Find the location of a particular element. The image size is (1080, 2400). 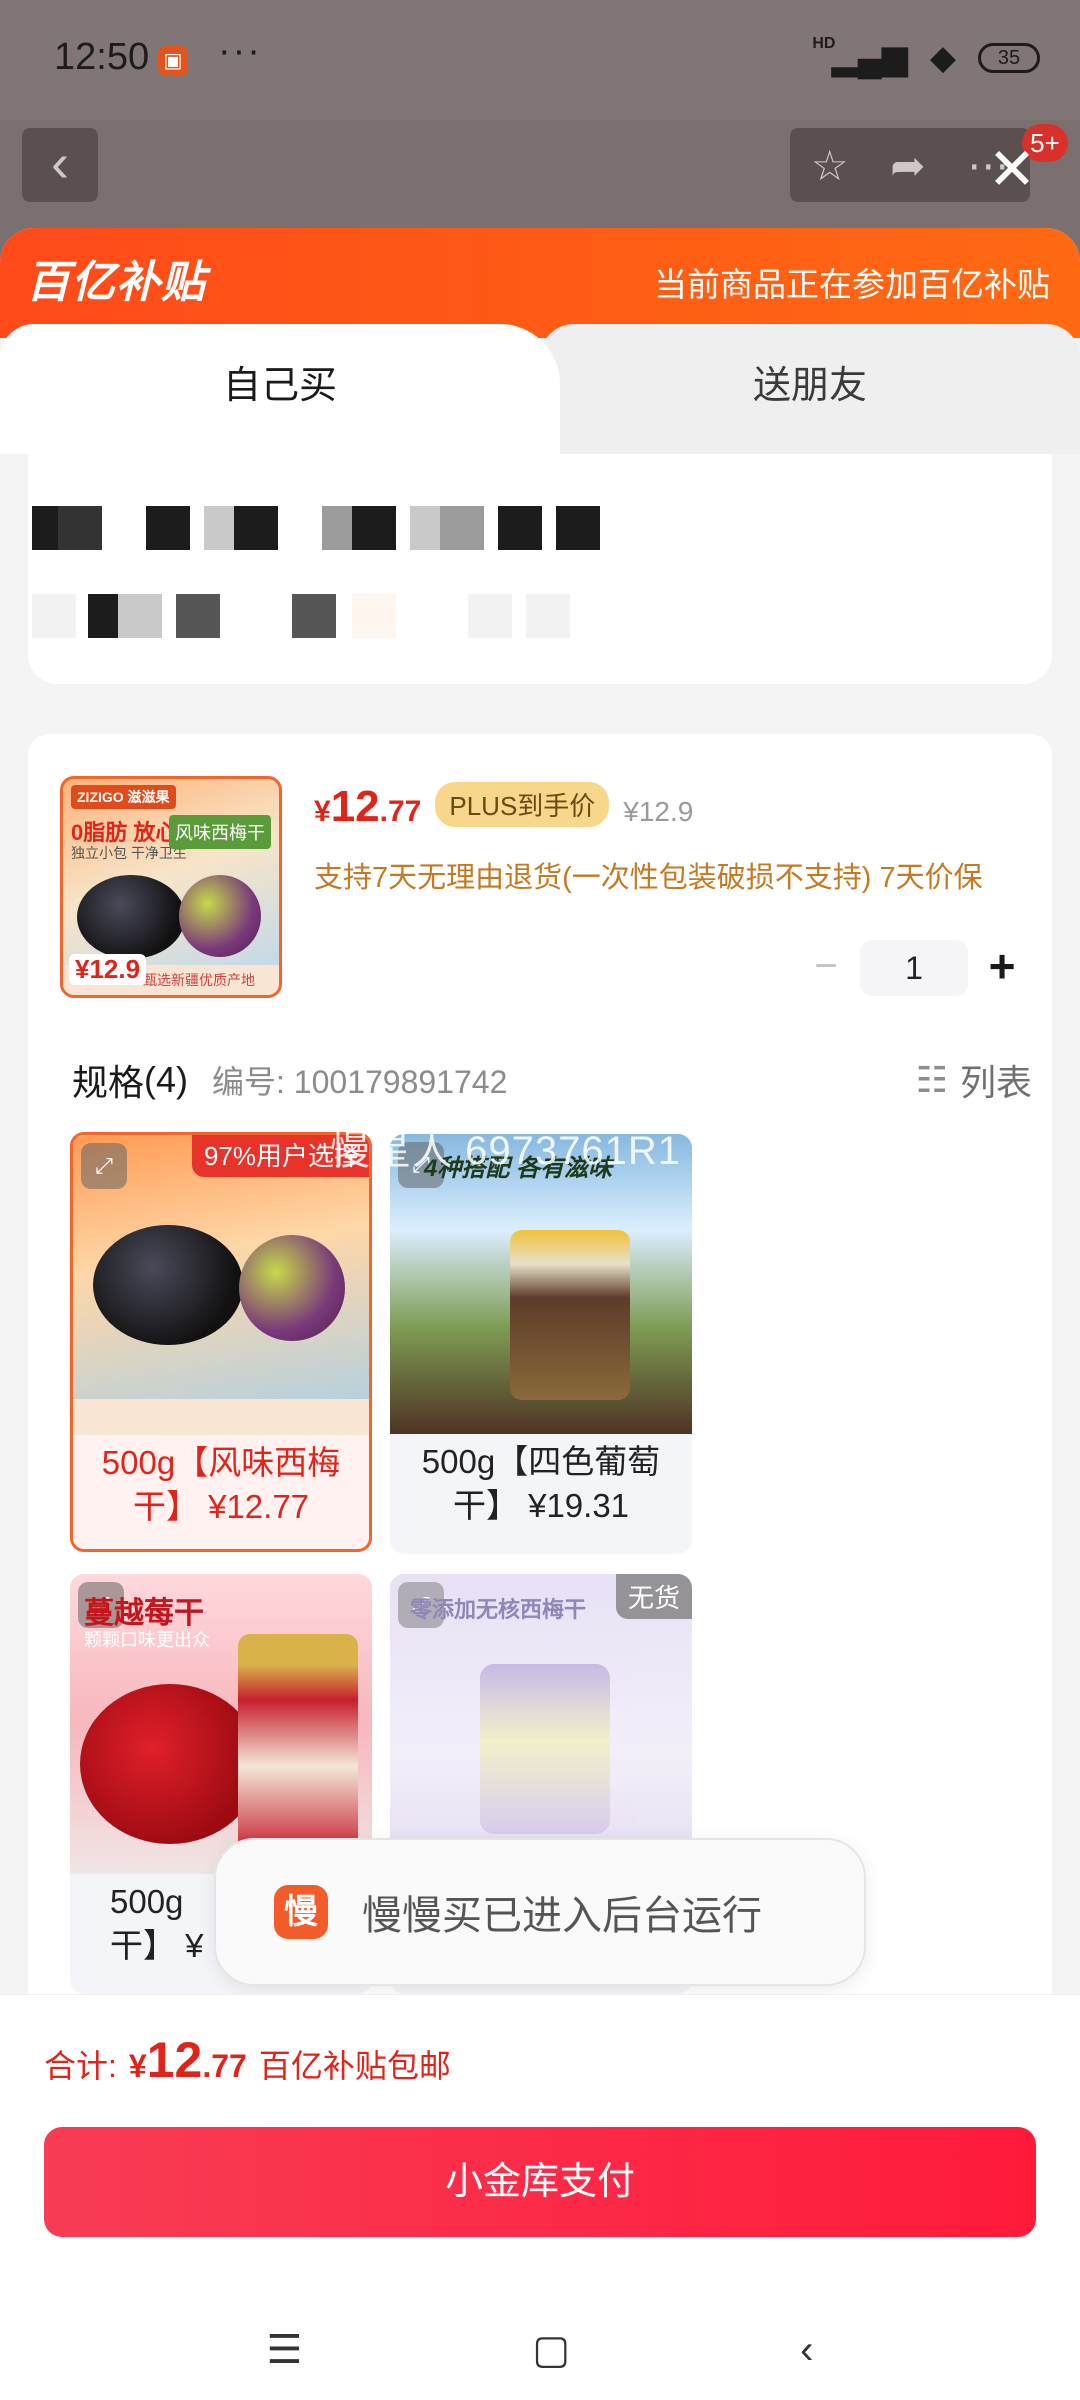

variant-option: ⤢ 97%用户选择 500g【风味西梅干】 ¥12.77 is located at coordinates (221, 1342).